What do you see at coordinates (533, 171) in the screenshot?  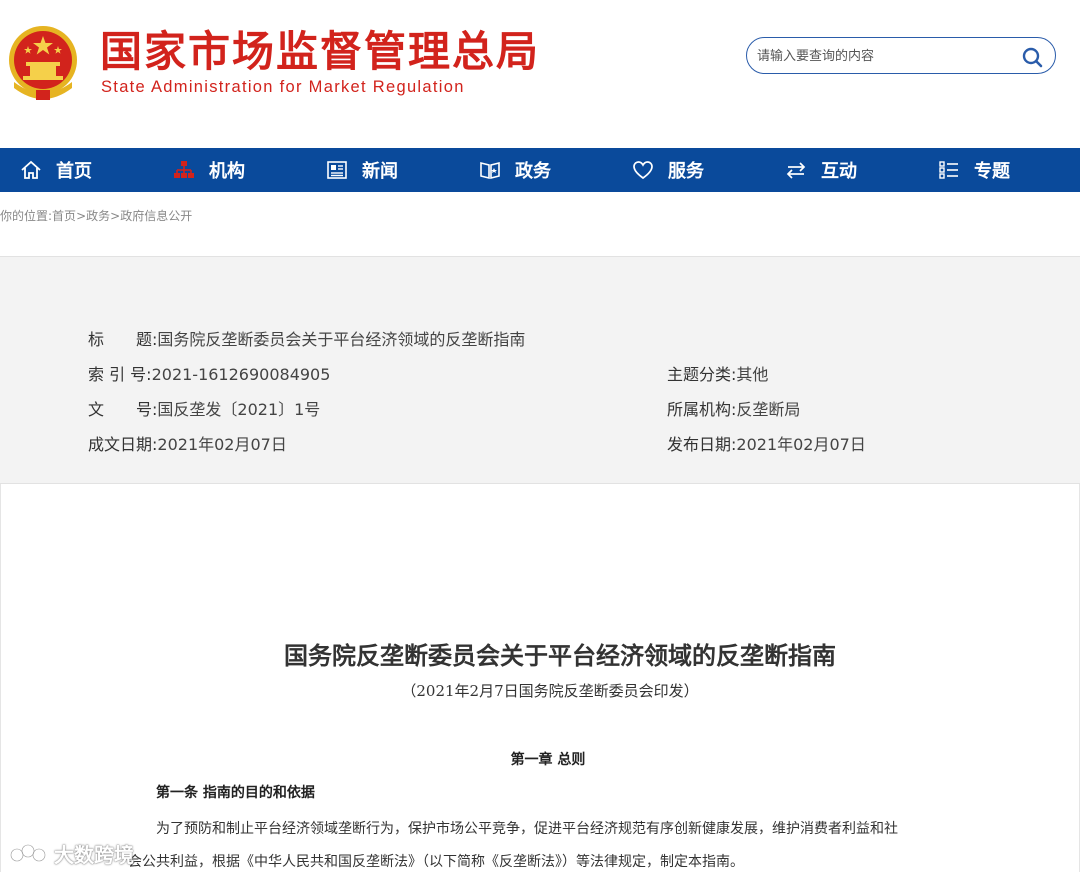 I see `nav-label: 政务` at bounding box center [533, 171].